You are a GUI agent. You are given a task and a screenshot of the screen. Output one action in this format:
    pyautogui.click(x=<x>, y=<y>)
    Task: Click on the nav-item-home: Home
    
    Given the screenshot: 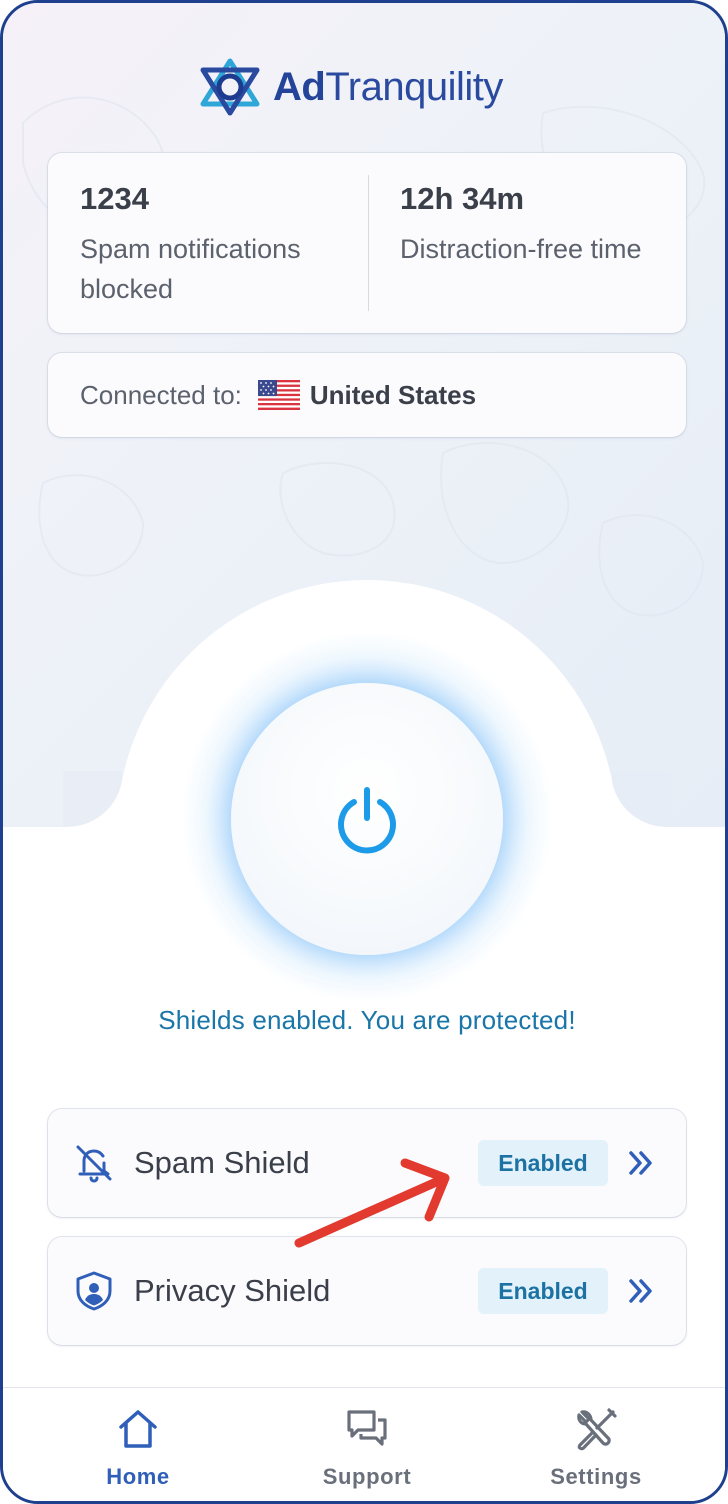 What is the action you would take?
    pyautogui.click(x=138, y=1448)
    